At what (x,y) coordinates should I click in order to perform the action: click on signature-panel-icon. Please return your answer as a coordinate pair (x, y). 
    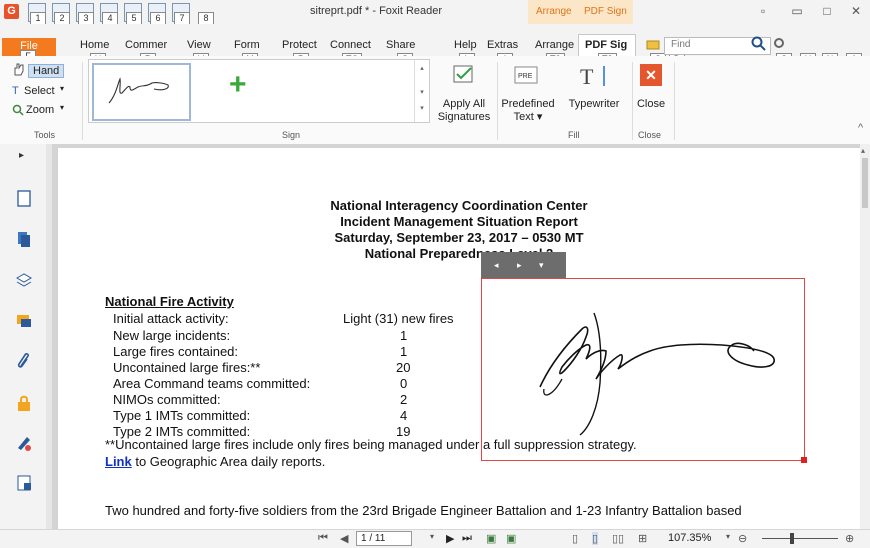
    Looking at the image, I should click on (24, 443).